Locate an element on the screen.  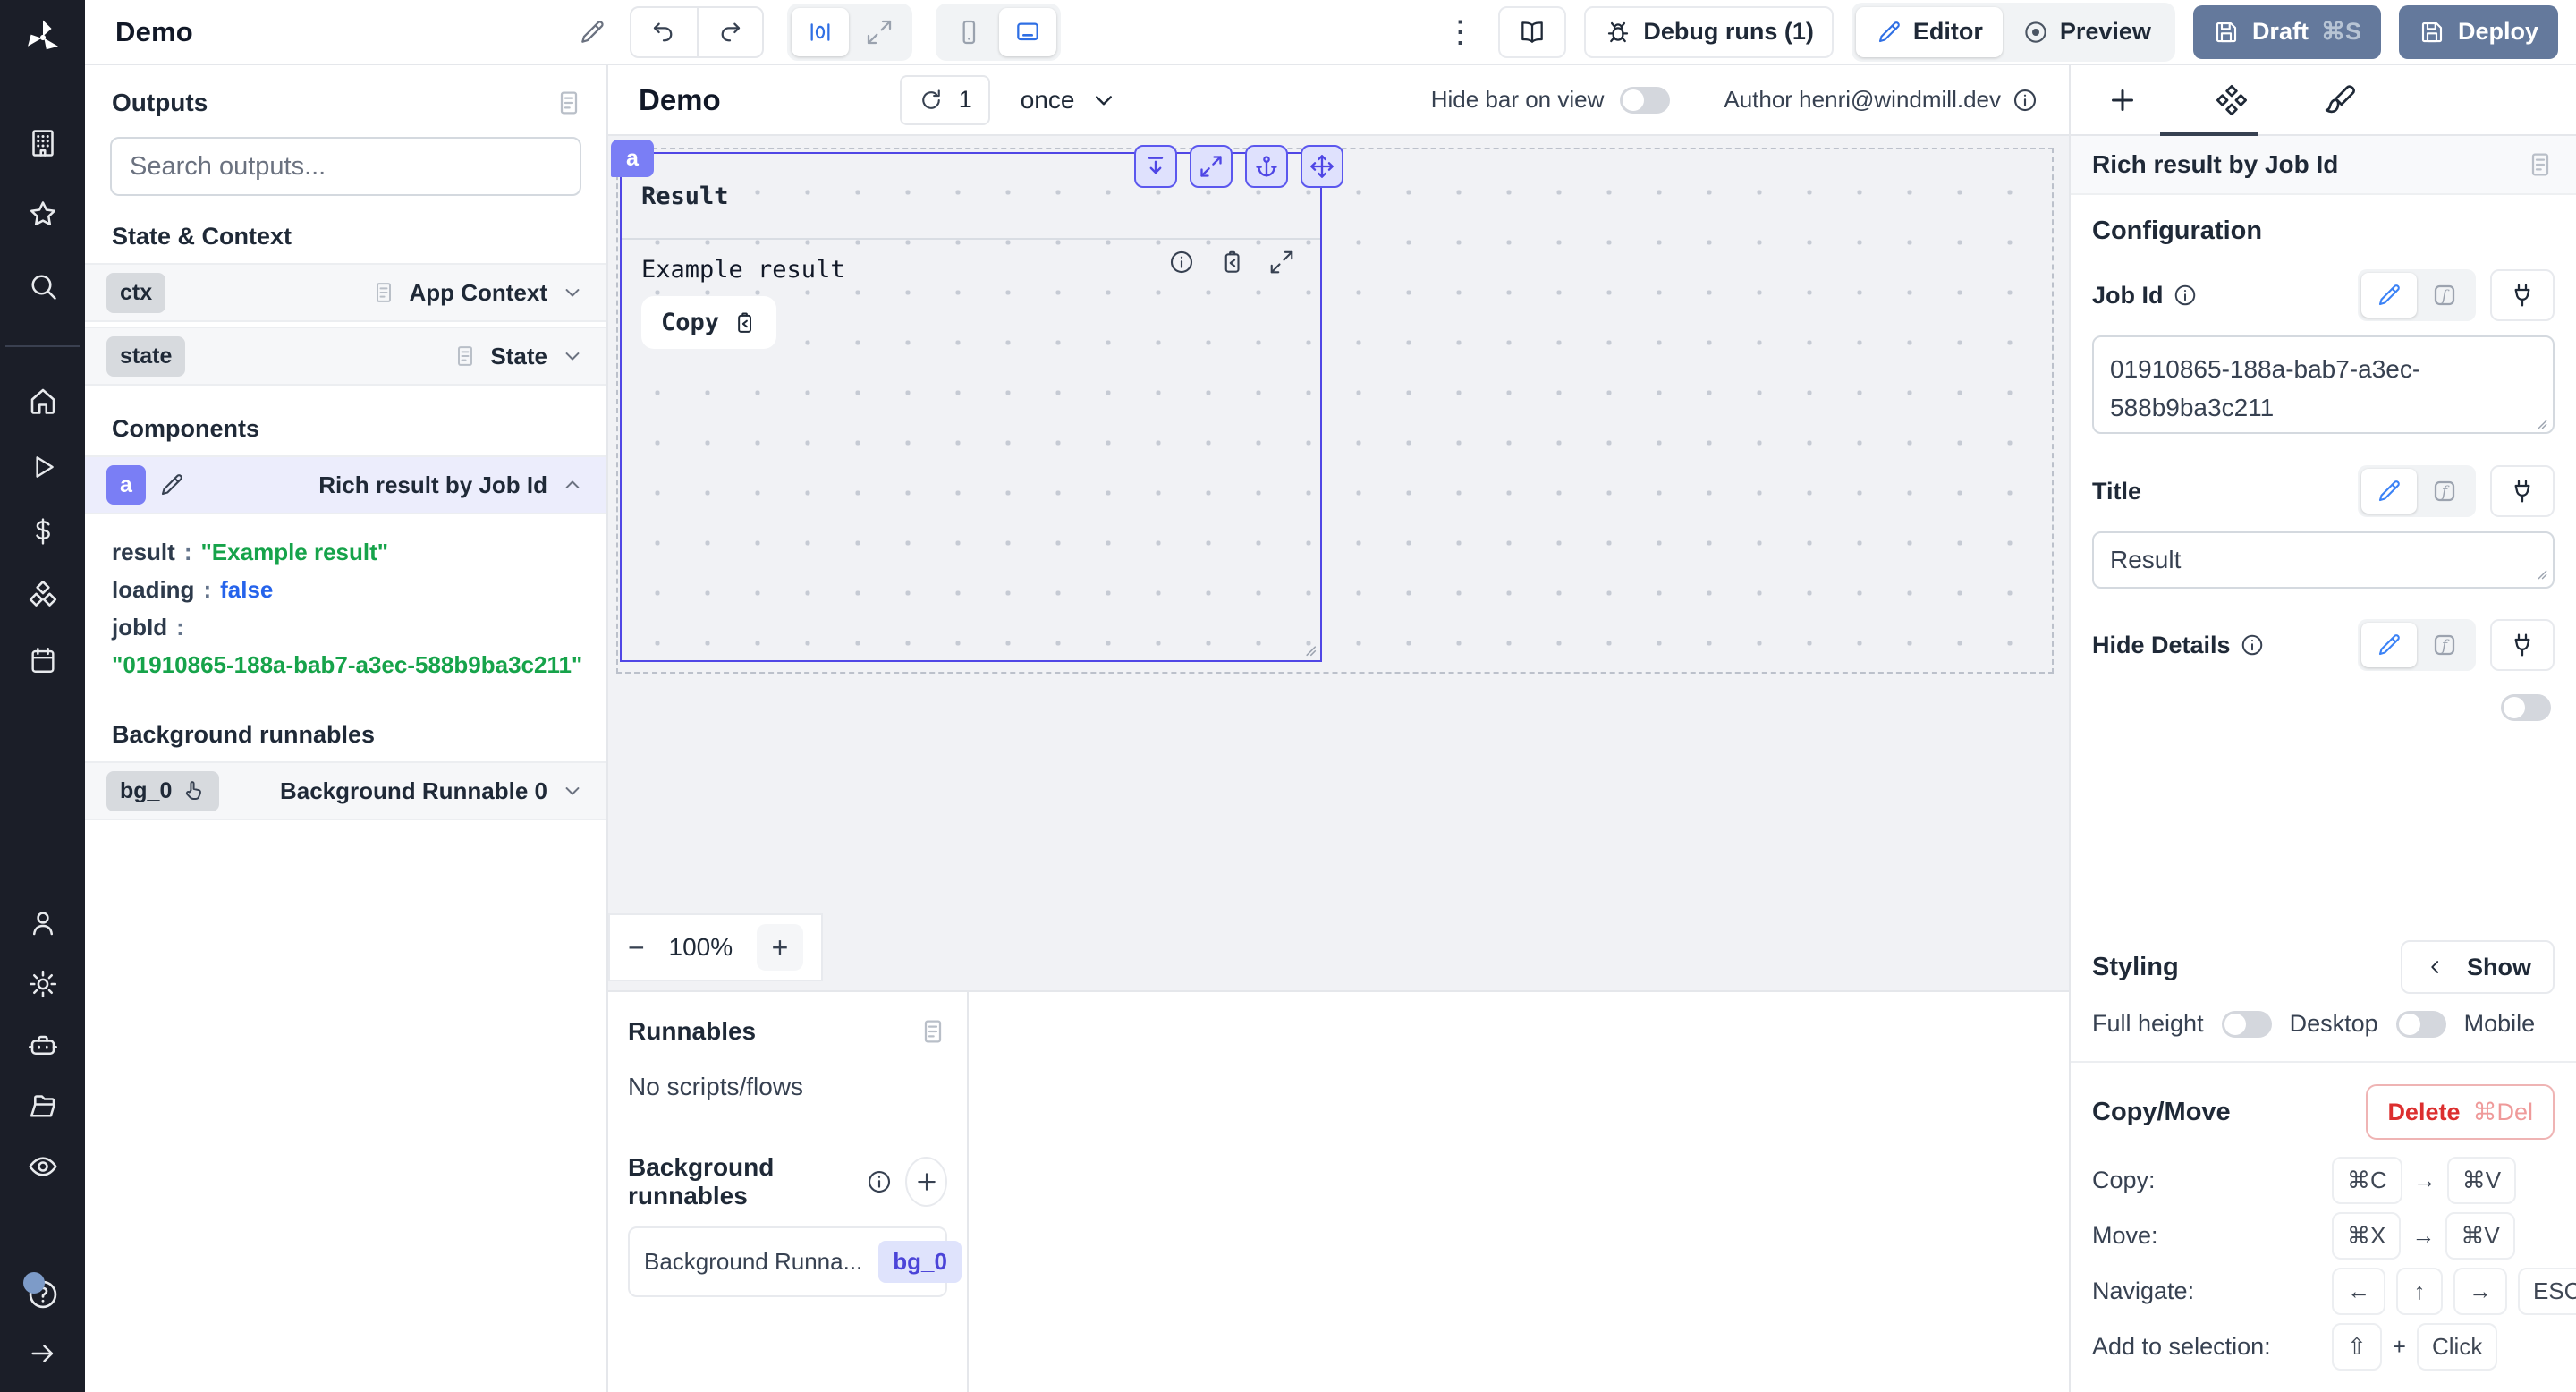
preview-label: Preview is located at coordinates (2105, 31).